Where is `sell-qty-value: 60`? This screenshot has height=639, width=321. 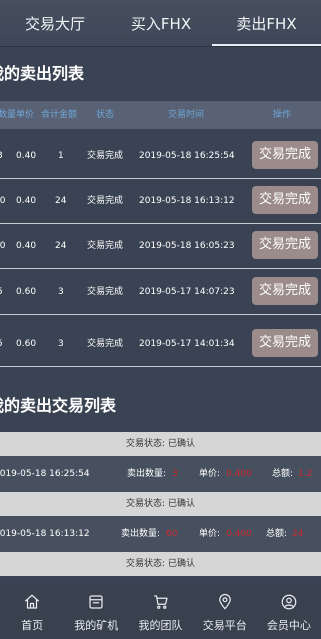 sell-qty-value: 60 is located at coordinates (172, 534).